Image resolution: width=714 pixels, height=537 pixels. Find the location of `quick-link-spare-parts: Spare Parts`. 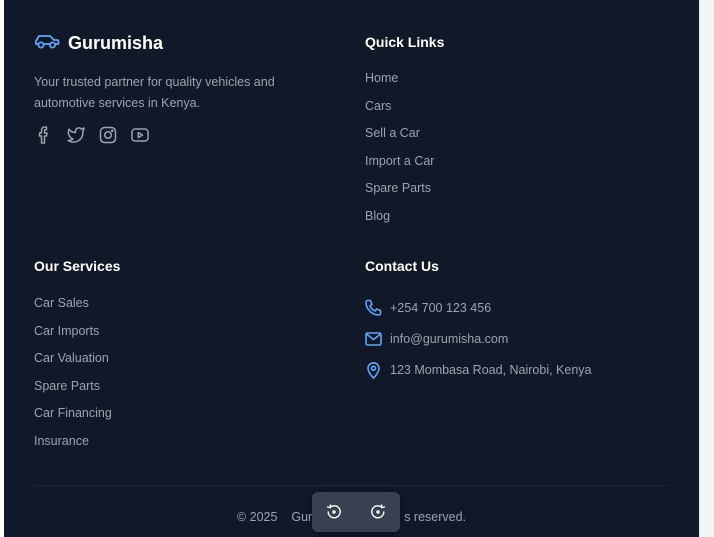

quick-link-spare-parts: Spare Parts is located at coordinates (399, 194).